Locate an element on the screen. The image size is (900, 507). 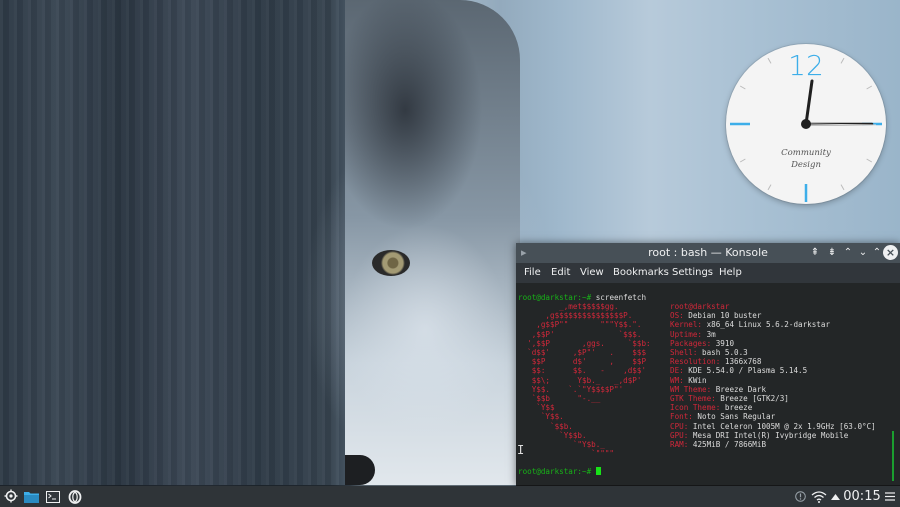
info-key: DE: is located at coordinates (677, 371).